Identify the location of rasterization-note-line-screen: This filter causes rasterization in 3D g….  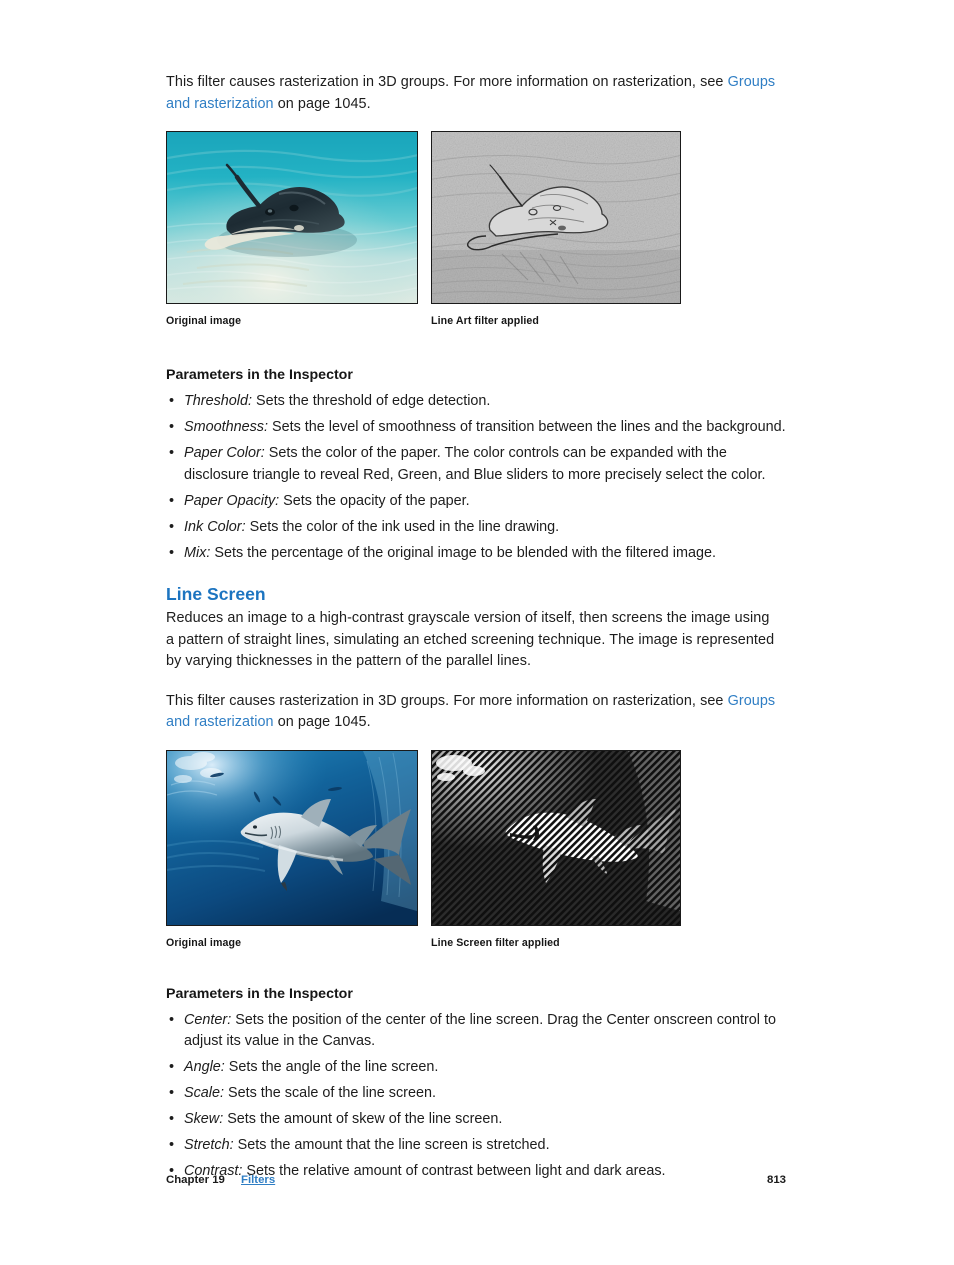
(473, 712).